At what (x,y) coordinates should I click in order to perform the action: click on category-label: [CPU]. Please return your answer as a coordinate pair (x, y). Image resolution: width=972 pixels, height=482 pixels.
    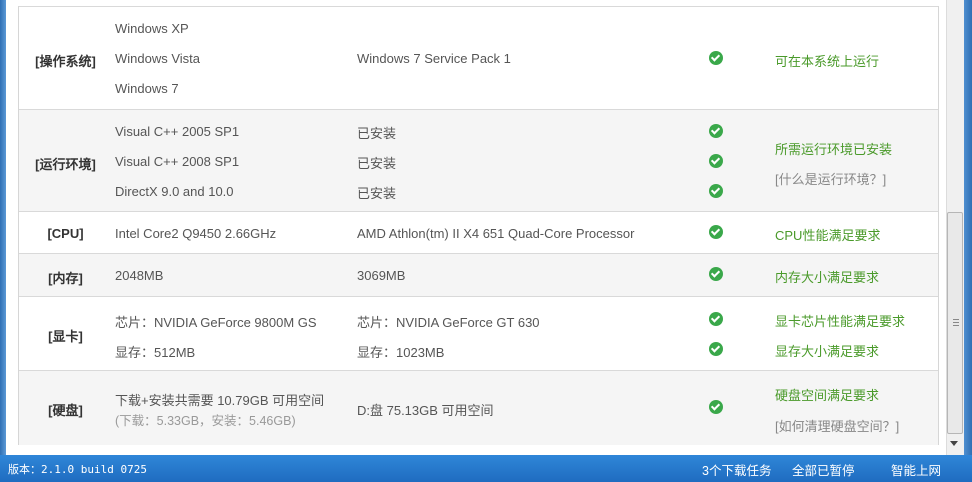
    Looking at the image, I should click on (65, 233).